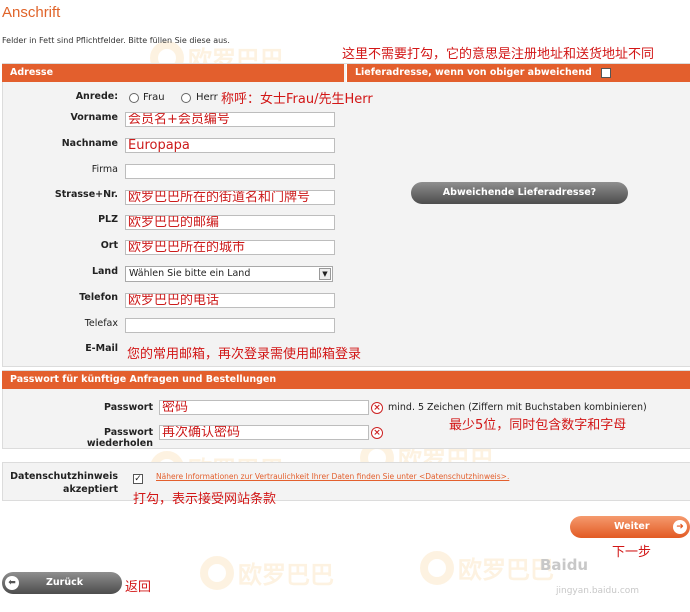 This screenshot has height=612, width=690. Describe the element at coordinates (12, 583) in the screenshot. I see `arrow-left-icon: ⬅` at that location.